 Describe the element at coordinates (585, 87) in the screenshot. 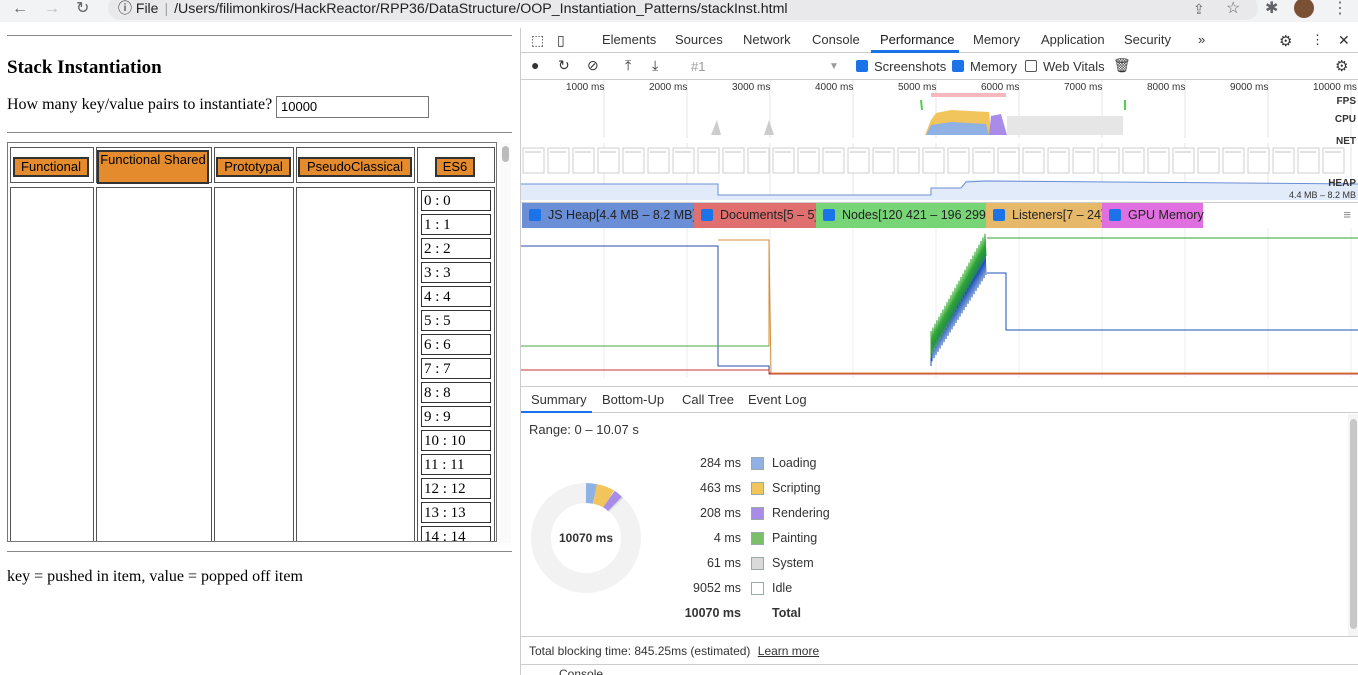

I see `ruler-label: 1000 ms` at that location.